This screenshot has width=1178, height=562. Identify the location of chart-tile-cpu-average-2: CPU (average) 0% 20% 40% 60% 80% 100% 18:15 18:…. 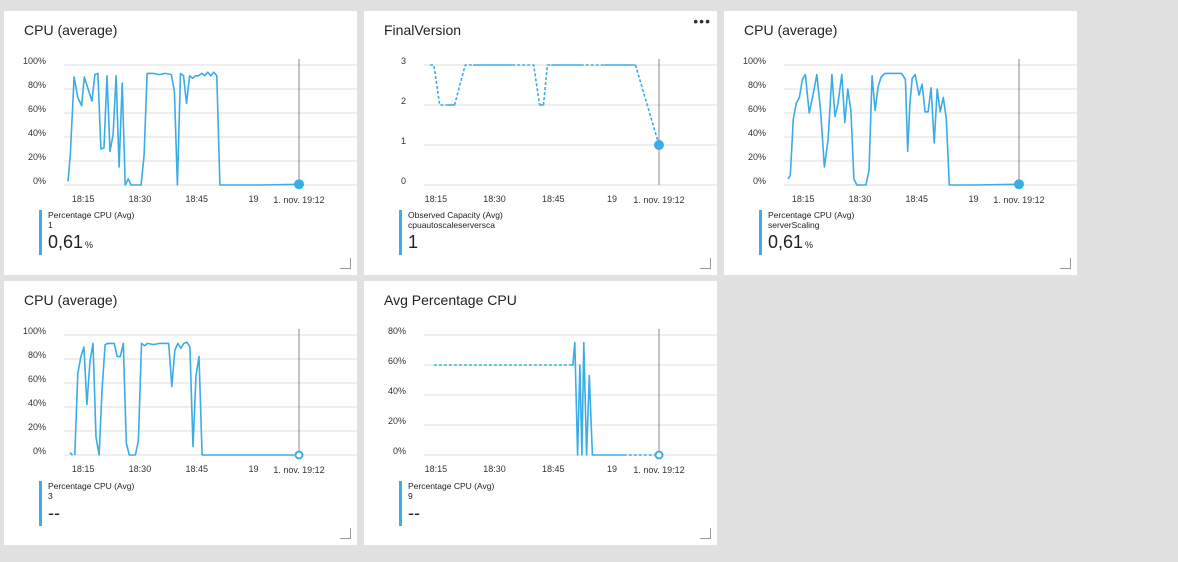
(900, 143).